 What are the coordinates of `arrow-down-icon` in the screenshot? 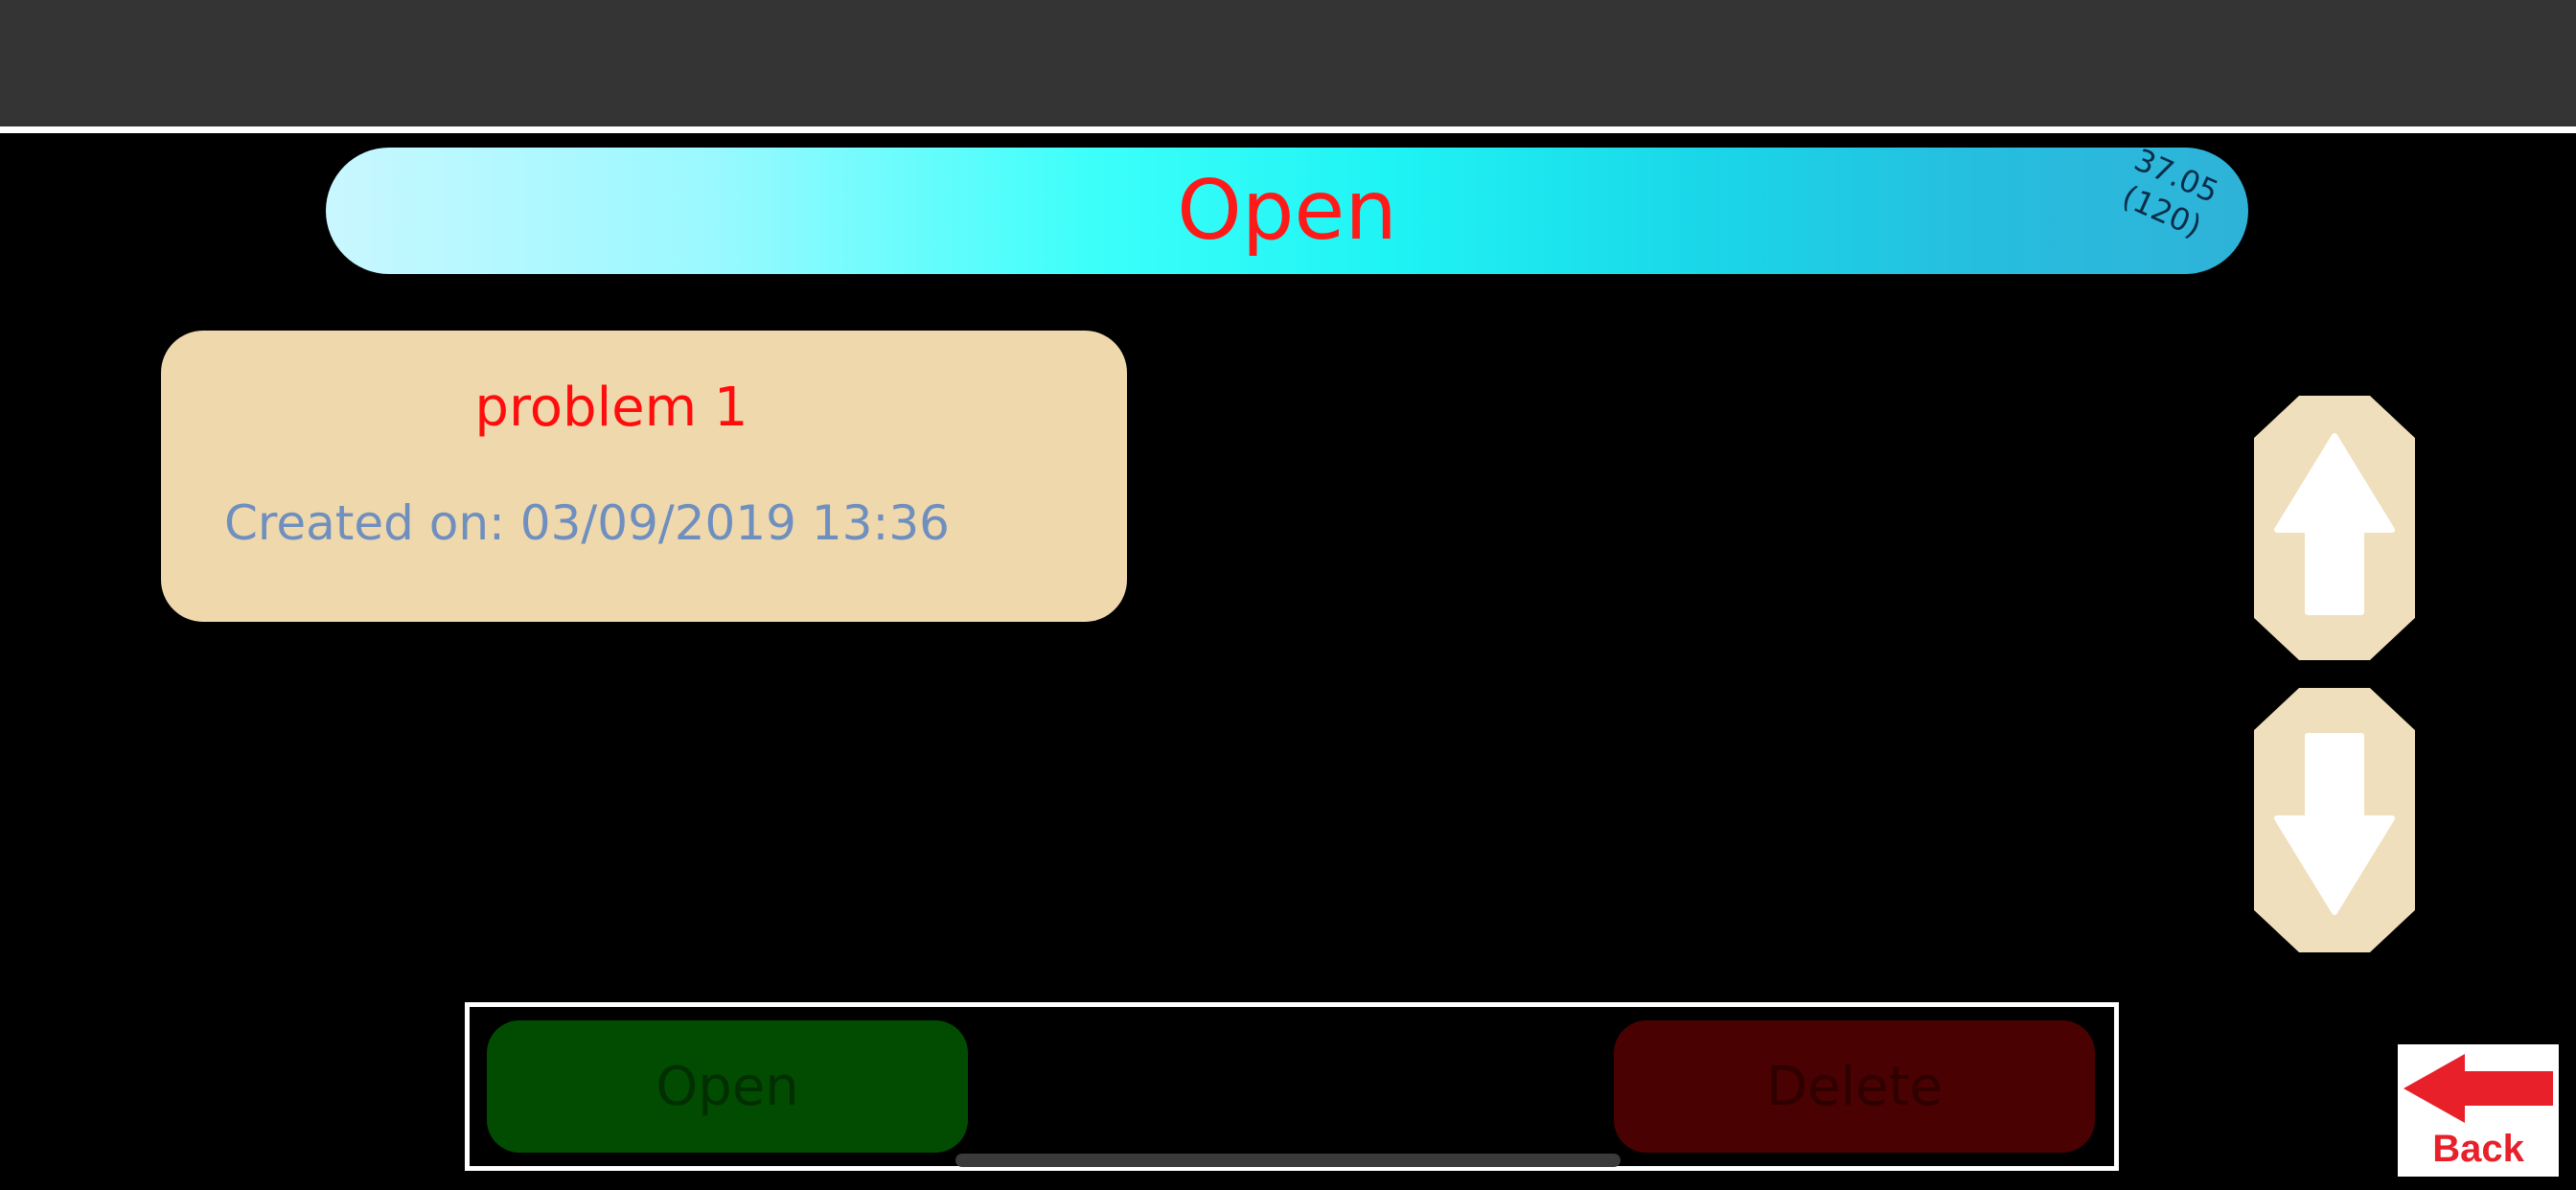 It's located at (2334, 824).